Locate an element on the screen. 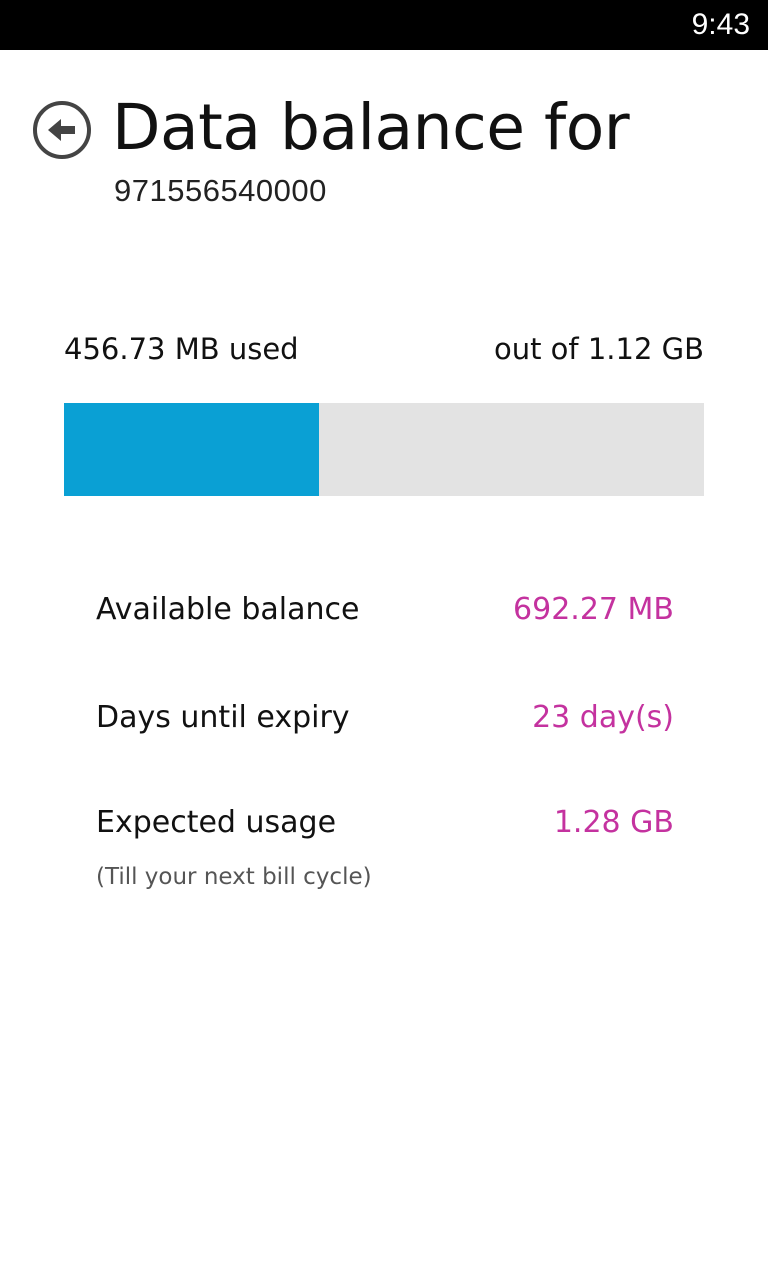 The height and width of the screenshot is (1280, 768). status-time: 9:43 is located at coordinates (720, 24).